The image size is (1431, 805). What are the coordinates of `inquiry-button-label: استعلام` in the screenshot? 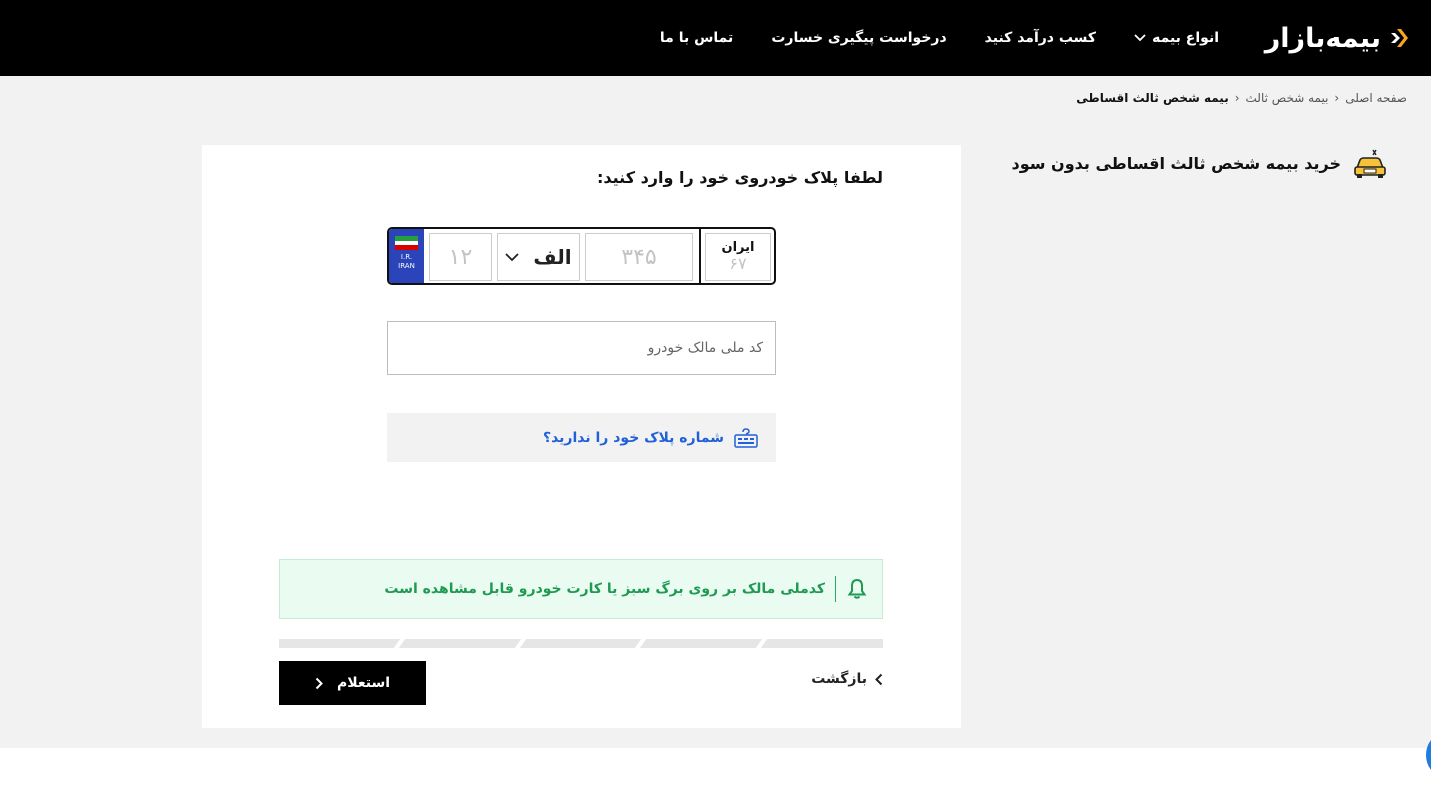 It's located at (363, 683).